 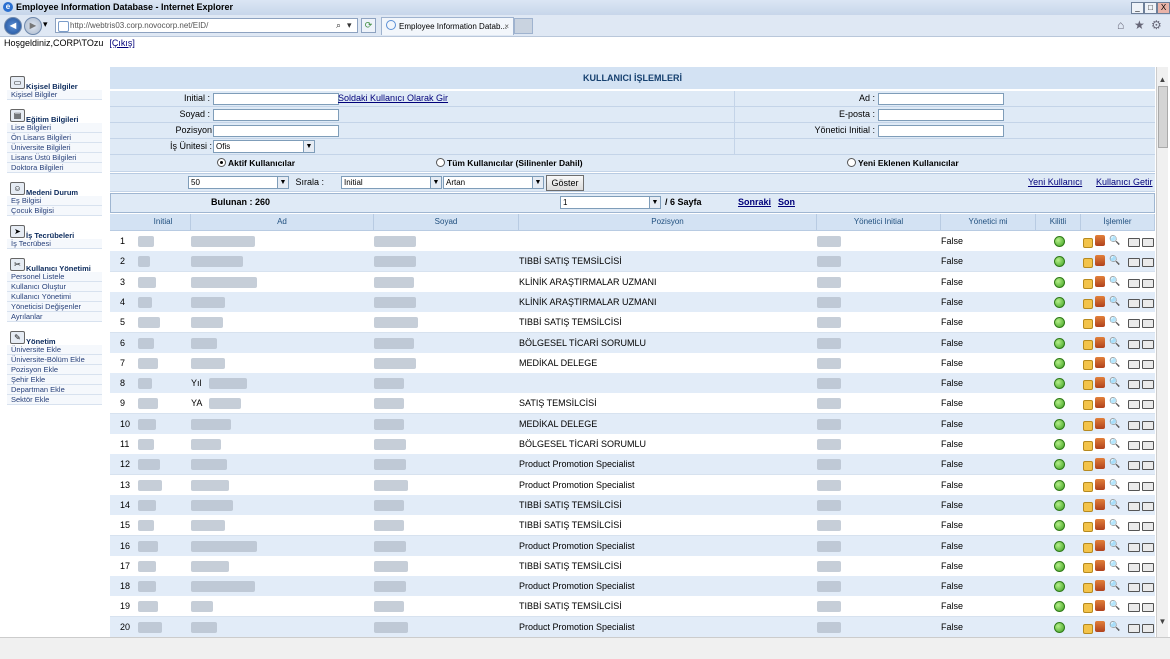 What do you see at coordinates (610, 202) in the screenshot?
I see `page-select: 1 ▼` at bounding box center [610, 202].